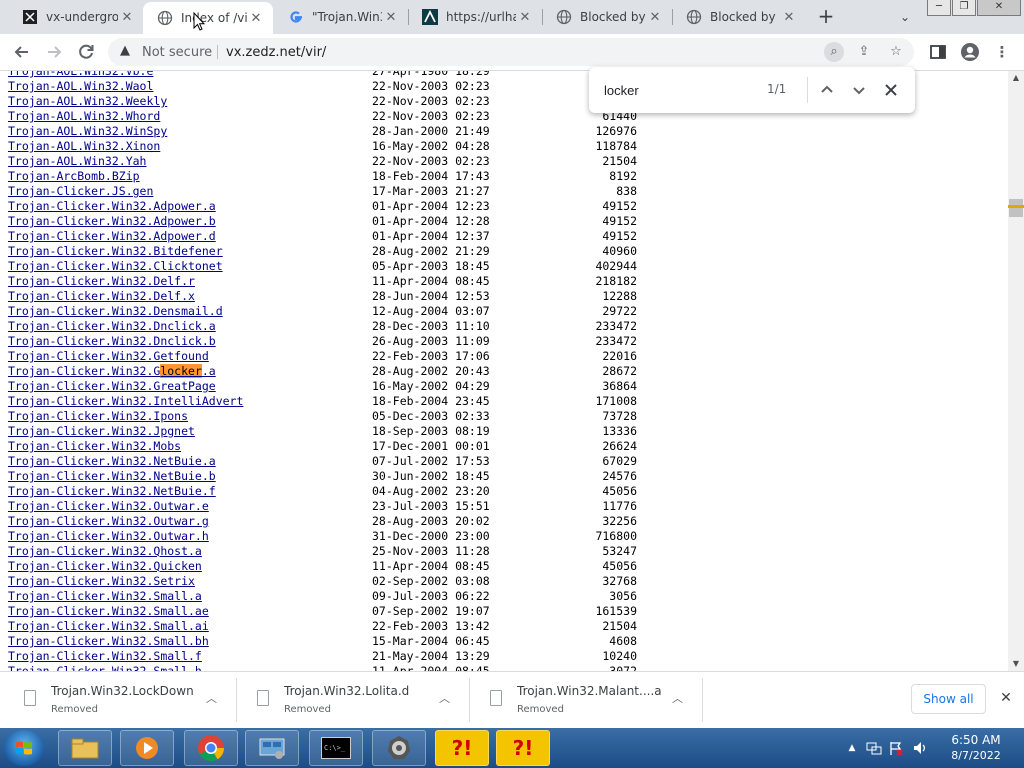 Image resolution: width=1024 pixels, height=768 pixels. What do you see at coordinates (22, 52) in the screenshot?
I see `back-button` at bounding box center [22, 52].